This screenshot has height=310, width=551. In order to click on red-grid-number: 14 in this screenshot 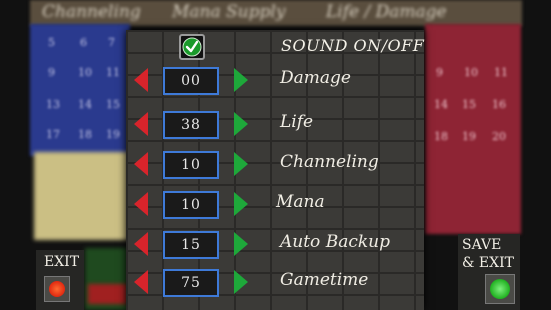, I will do `click(441, 104)`.